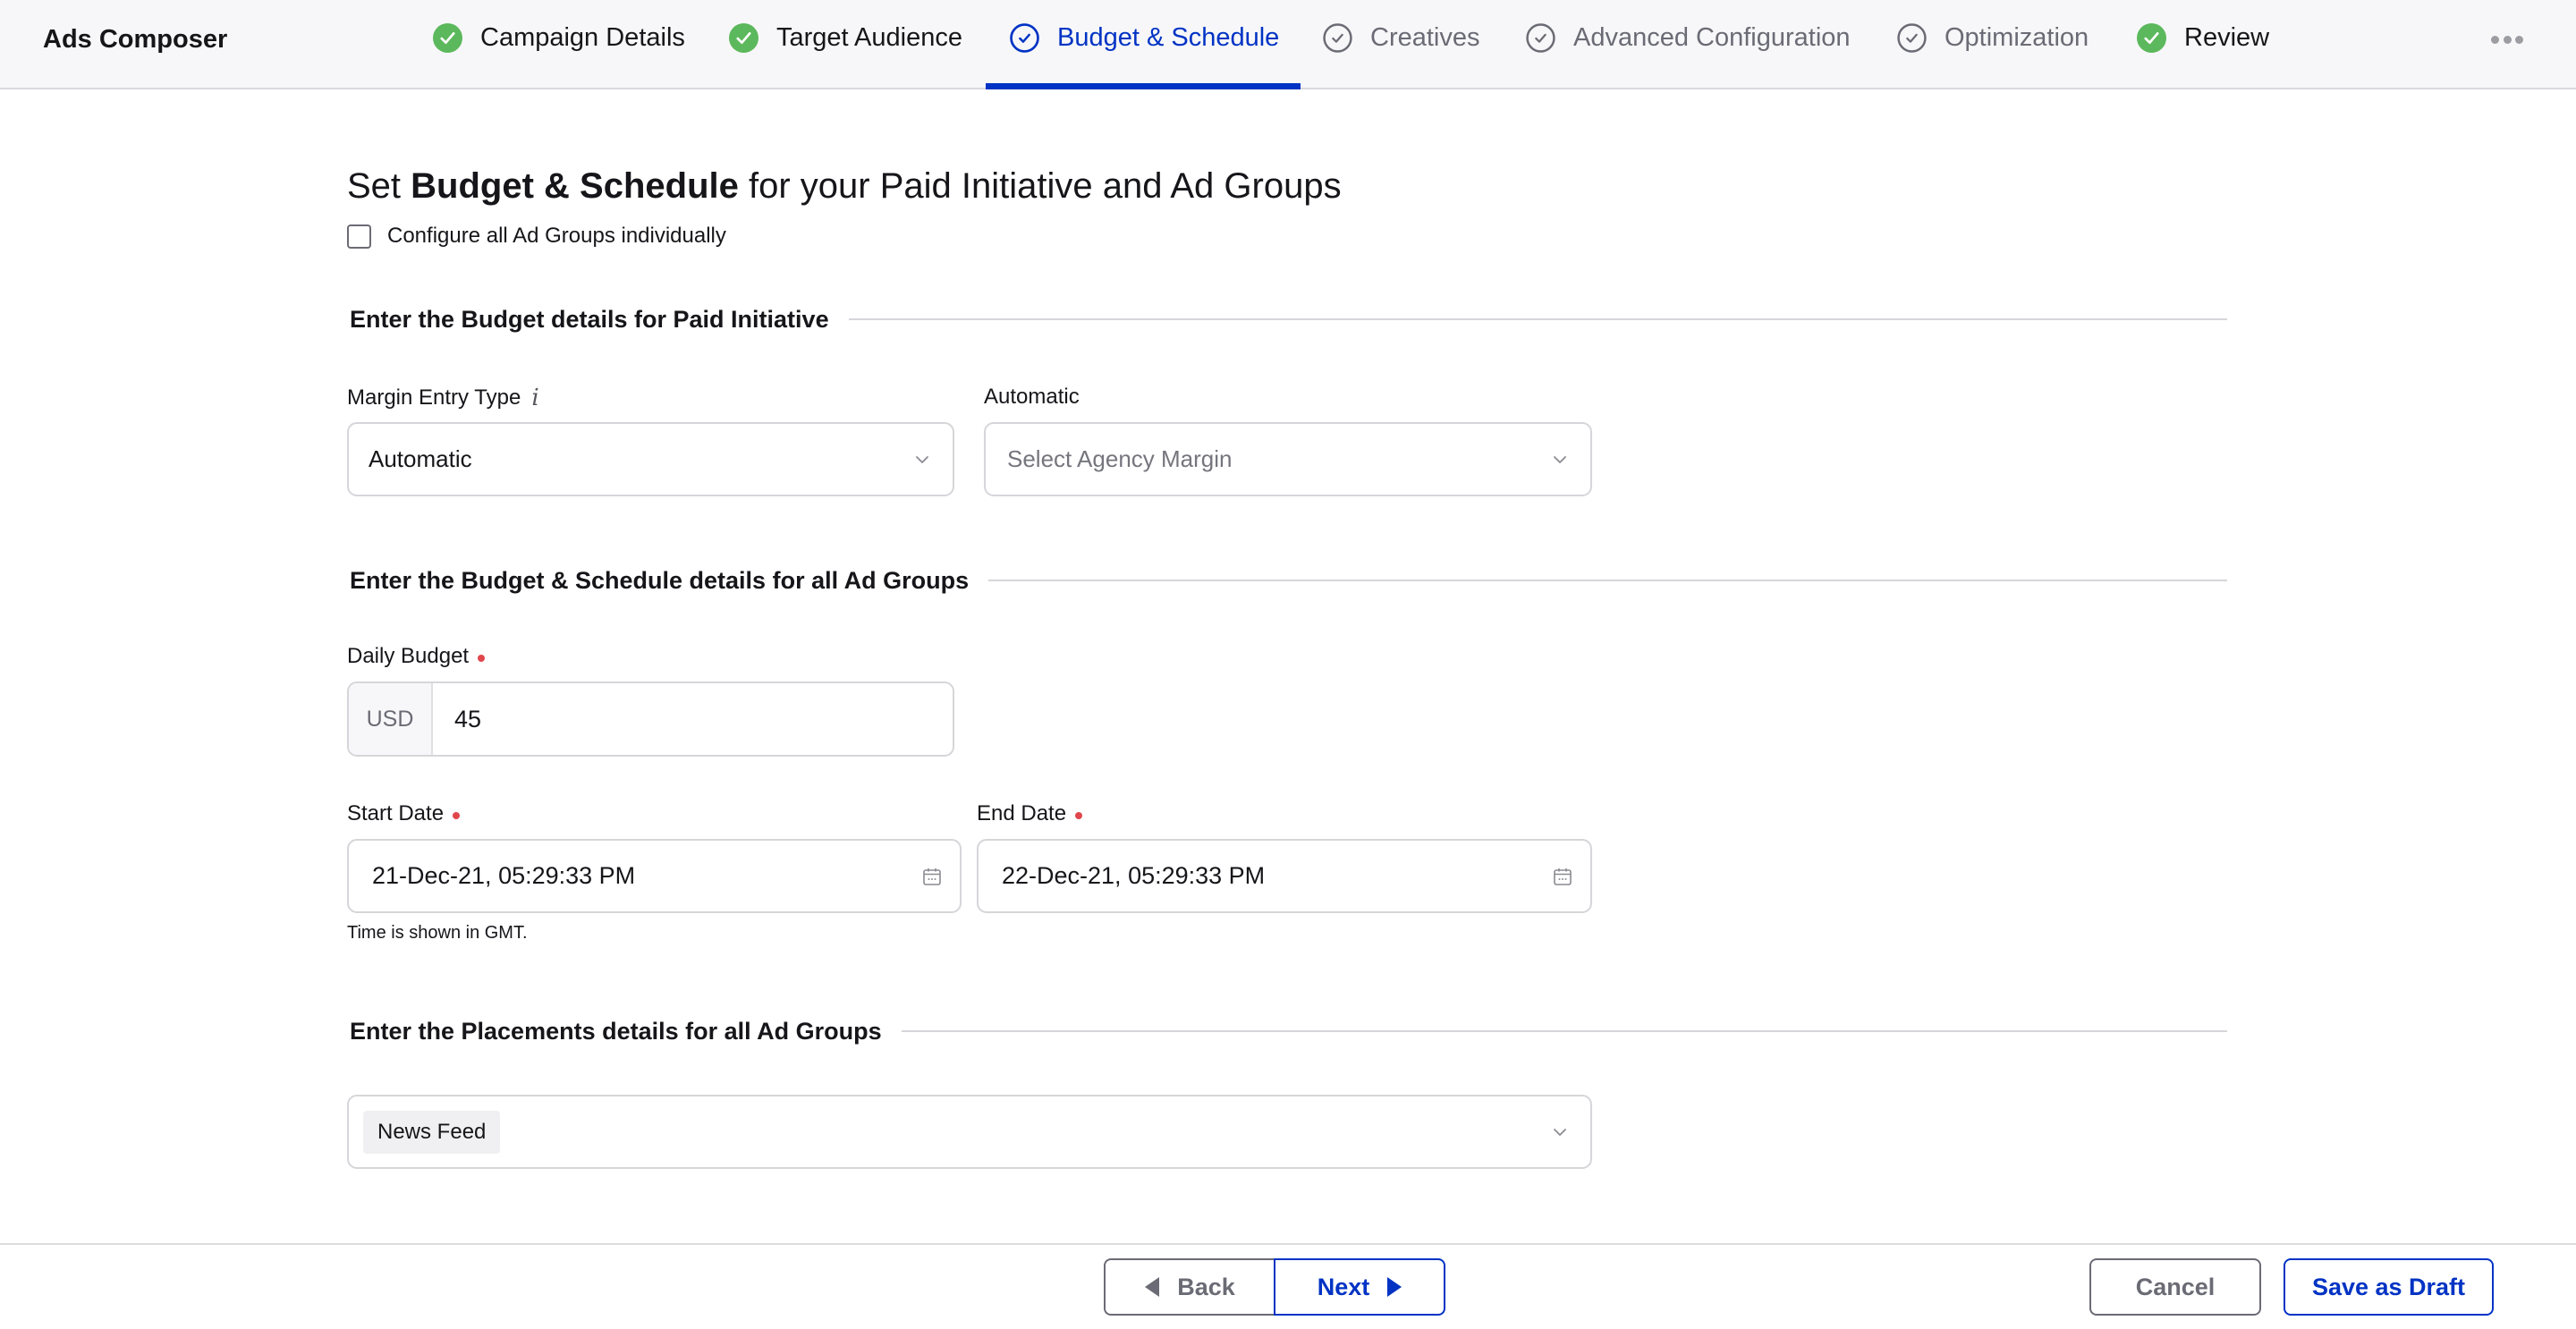  I want to click on next-label: Next, so click(1343, 1286).